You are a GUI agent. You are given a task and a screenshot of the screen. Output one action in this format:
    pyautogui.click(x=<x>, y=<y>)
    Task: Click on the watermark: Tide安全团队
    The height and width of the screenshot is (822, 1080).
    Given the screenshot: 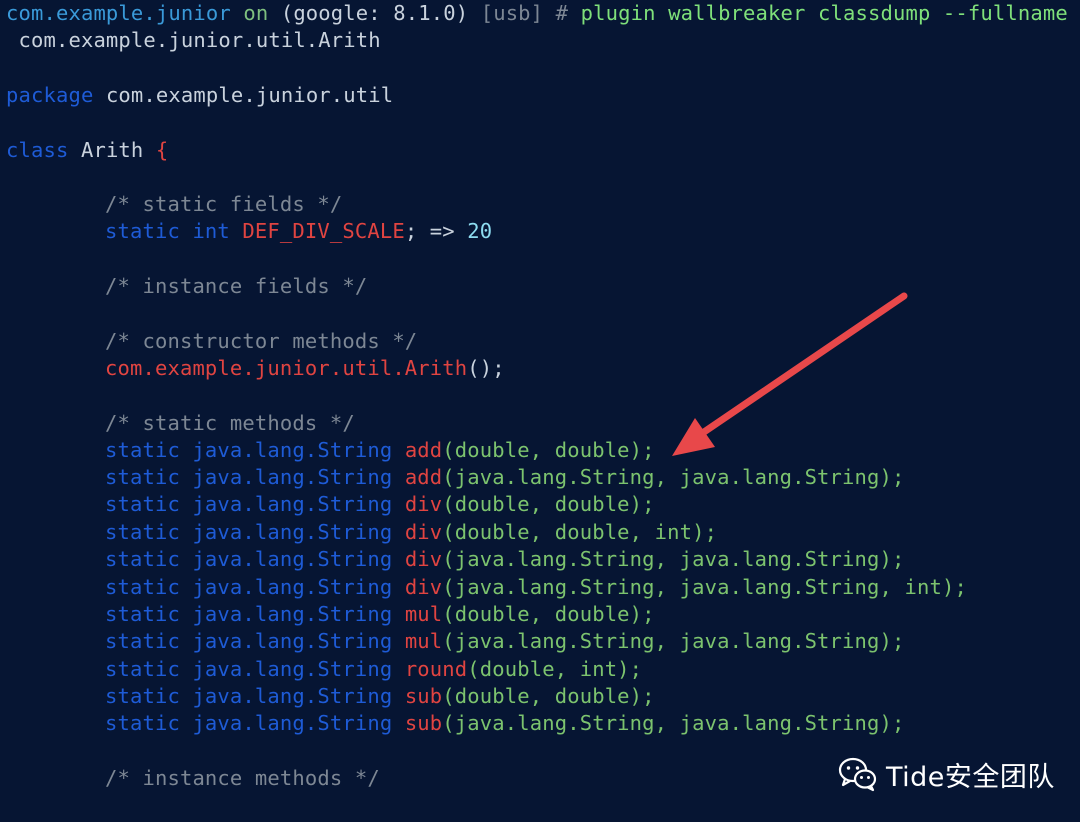 What is the action you would take?
    pyautogui.click(x=946, y=774)
    